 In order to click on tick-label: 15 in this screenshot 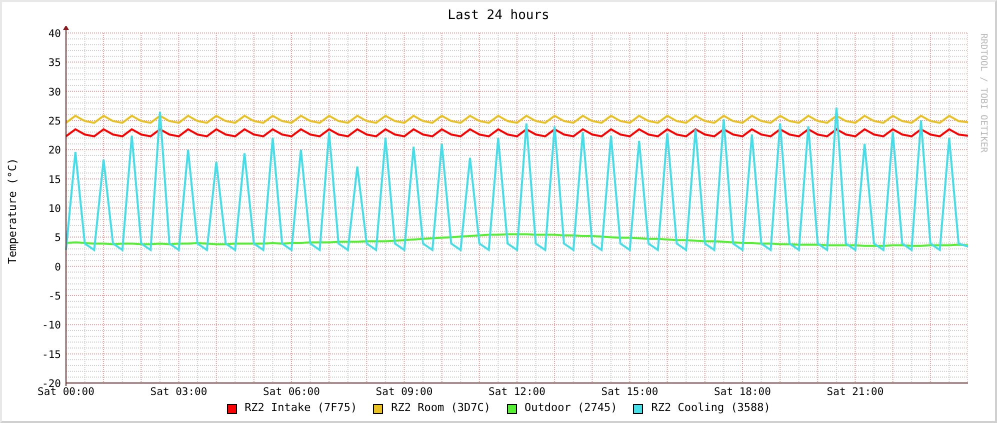, I will do `click(55, 180)`.